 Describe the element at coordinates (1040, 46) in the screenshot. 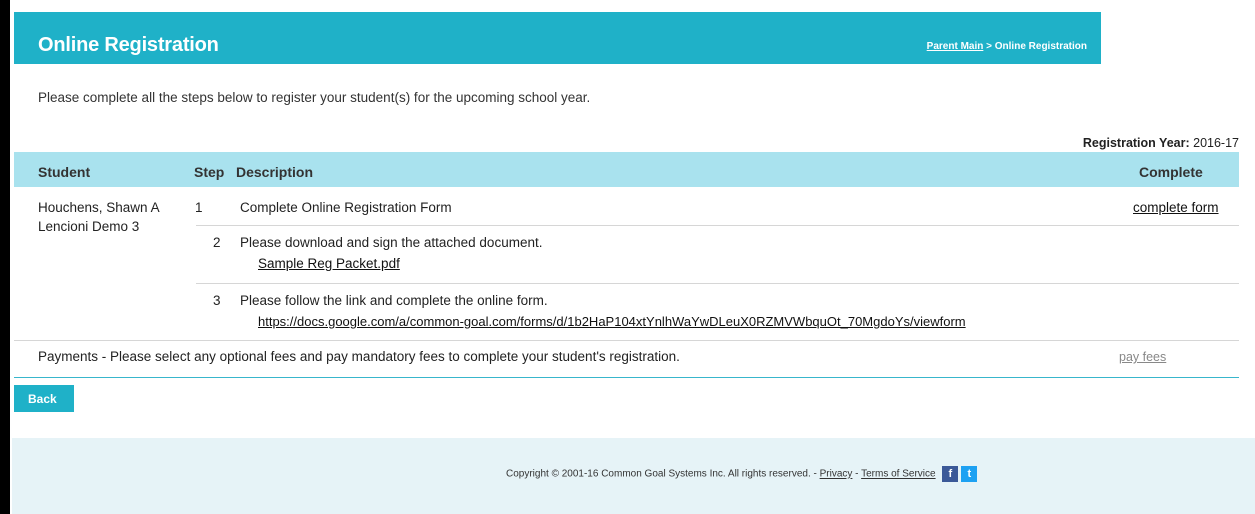

I see `breadcrumb-current: Online Registration` at that location.